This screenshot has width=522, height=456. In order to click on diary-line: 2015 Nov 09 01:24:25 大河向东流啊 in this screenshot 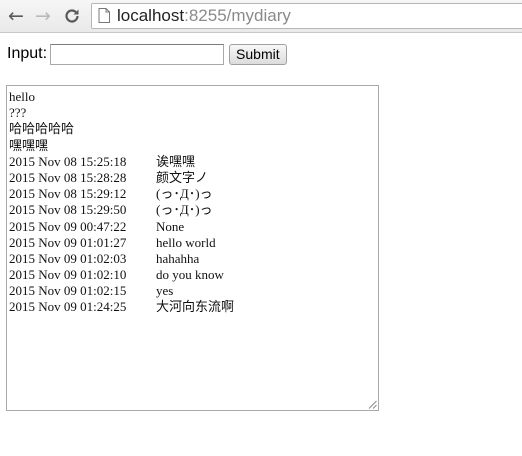, I will do `click(192, 307)`.